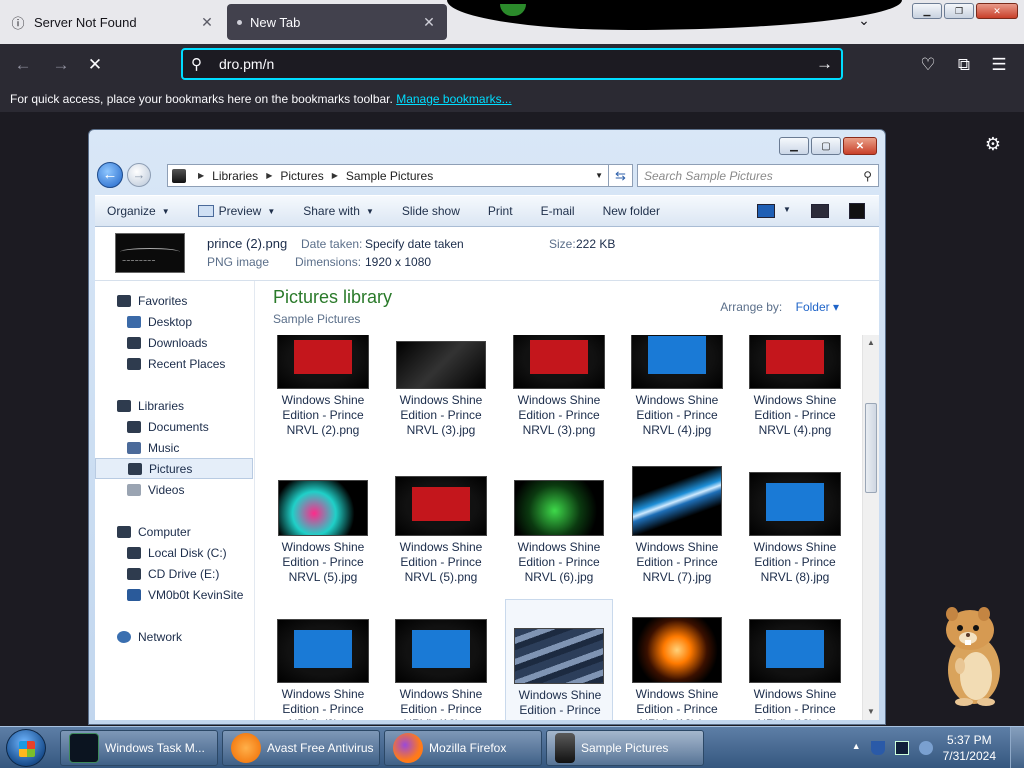 The image size is (1024, 768). I want to click on taskbar-item-firefox: Mozilla Firefox, so click(463, 748).